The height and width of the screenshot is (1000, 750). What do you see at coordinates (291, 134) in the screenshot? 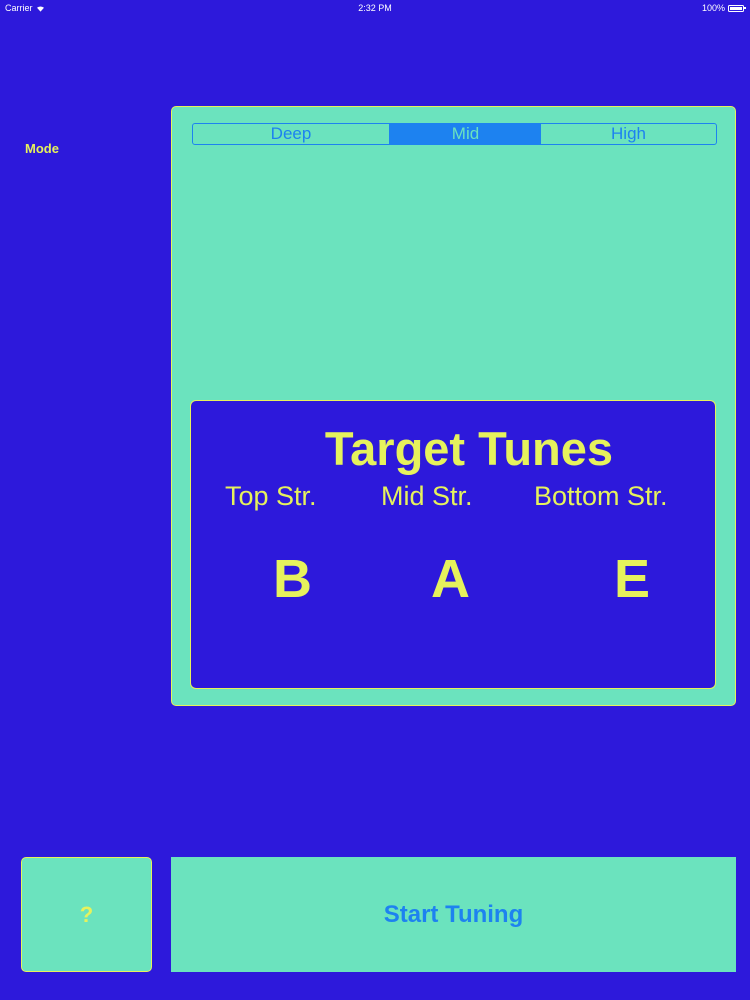
I see `mode-segment-deep: Deep` at bounding box center [291, 134].